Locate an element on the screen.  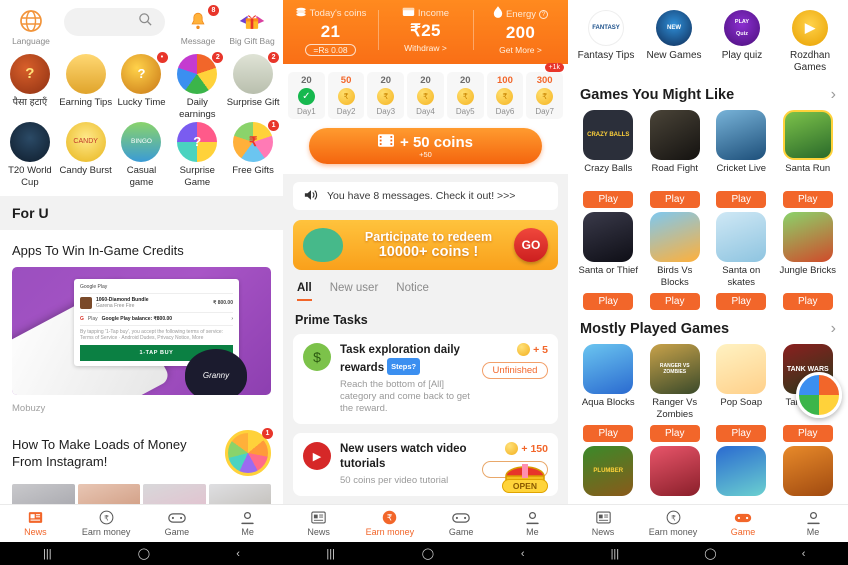
checkin-day: 100 ₹ Day6 is located at coordinates (505, 95).